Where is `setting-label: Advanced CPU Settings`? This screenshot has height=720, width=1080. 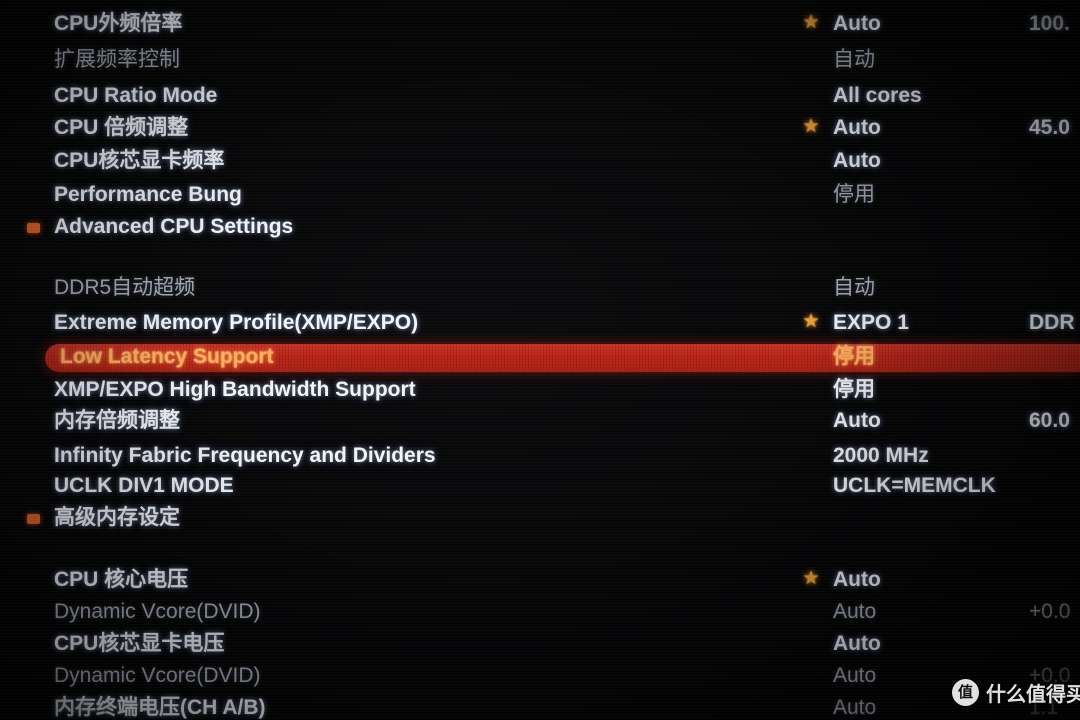 setting-label: Advanced CPU Settings is located at coordinates (174, 226).